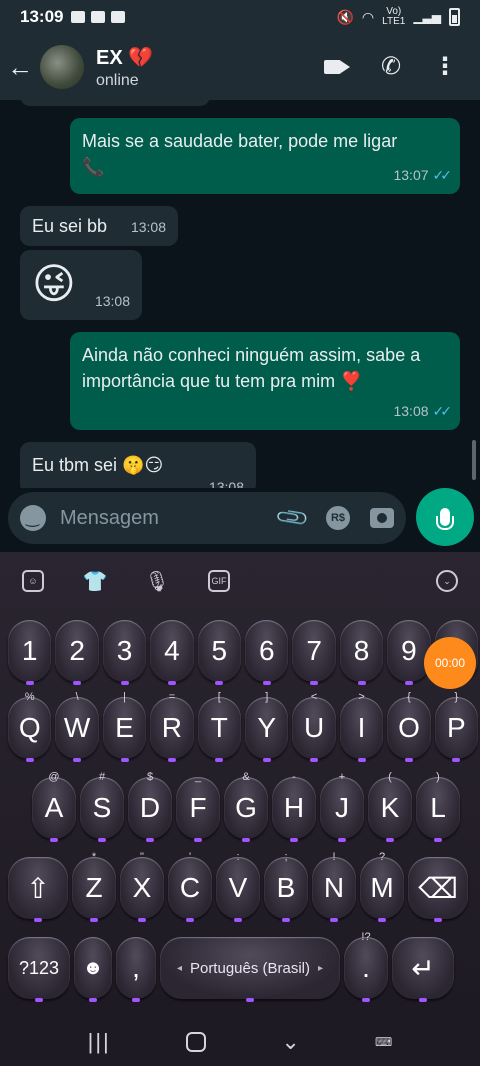  What do you see at coordinates (62, 67) in the screenshot?
I see `contact-avatar` at bounding box center [62, 67].